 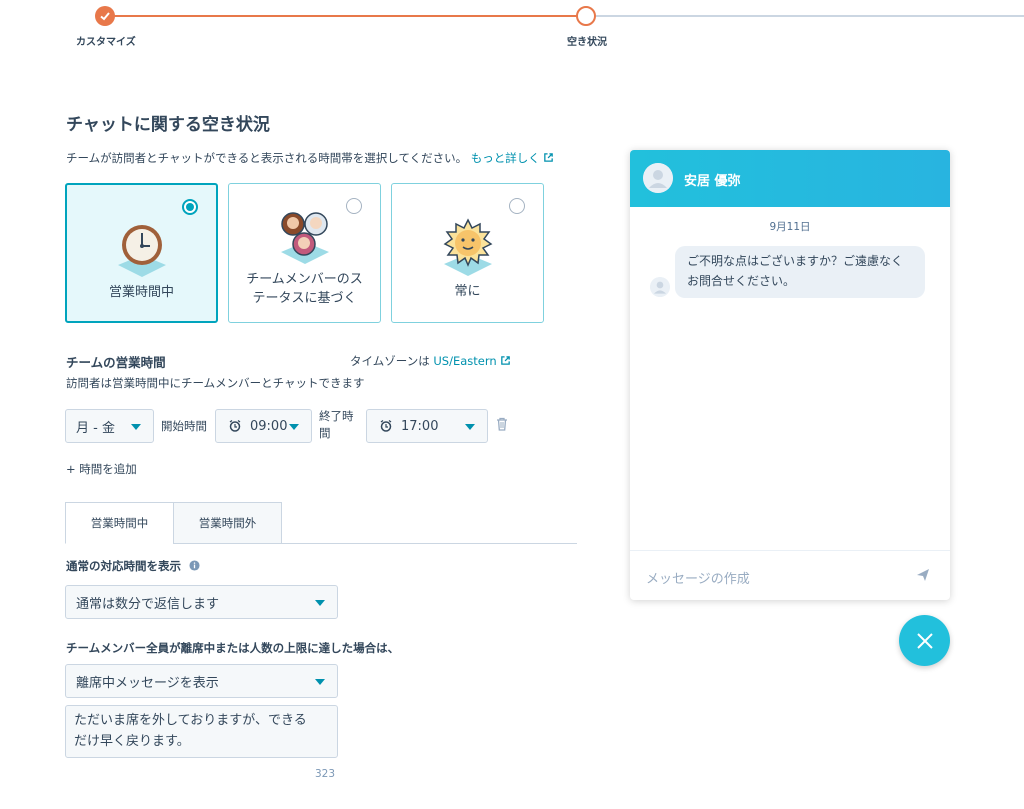 I want to click on away-behavior-value: 離席中メッセージを表示, so click(x=147, y=683).